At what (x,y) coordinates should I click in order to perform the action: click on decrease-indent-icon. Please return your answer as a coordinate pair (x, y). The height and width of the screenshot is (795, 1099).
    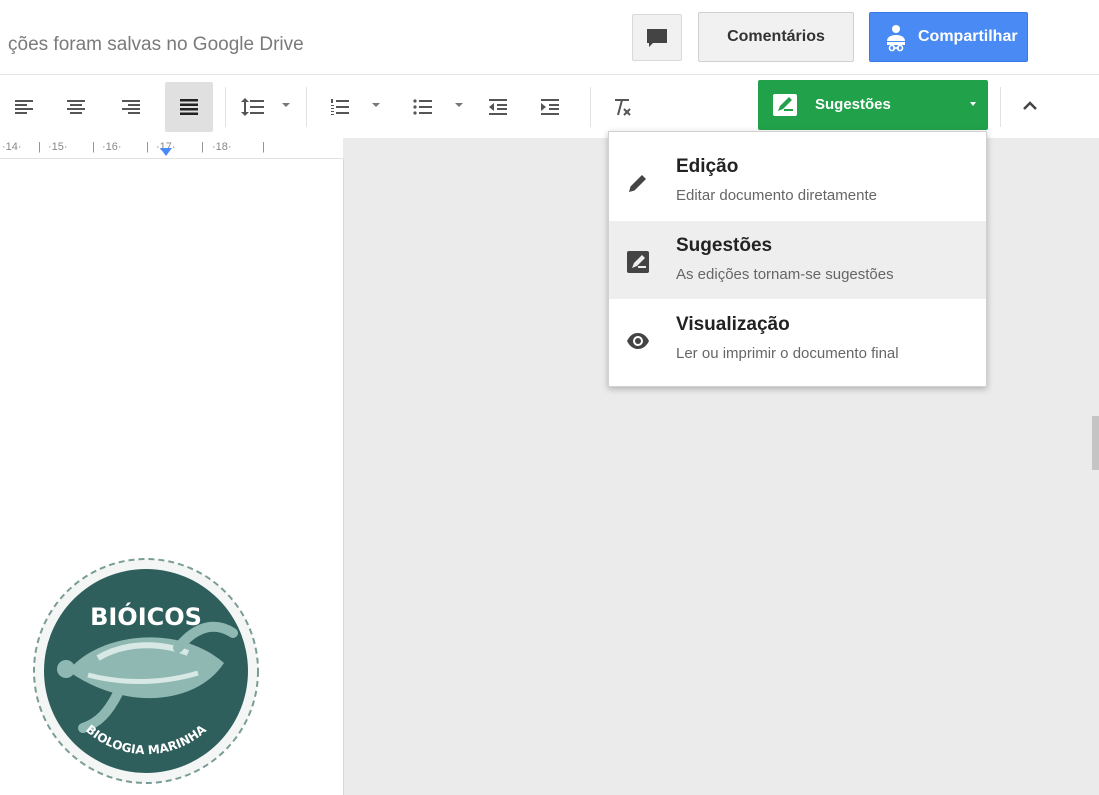
    Looking at the image, I should click on (498, 107).